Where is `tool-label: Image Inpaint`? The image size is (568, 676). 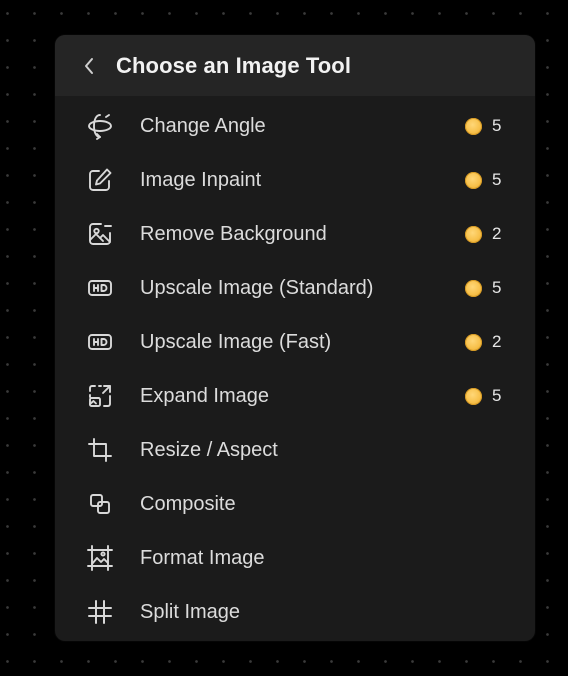
tool-label: Image Inpaint is located at coordinates (201, 179).